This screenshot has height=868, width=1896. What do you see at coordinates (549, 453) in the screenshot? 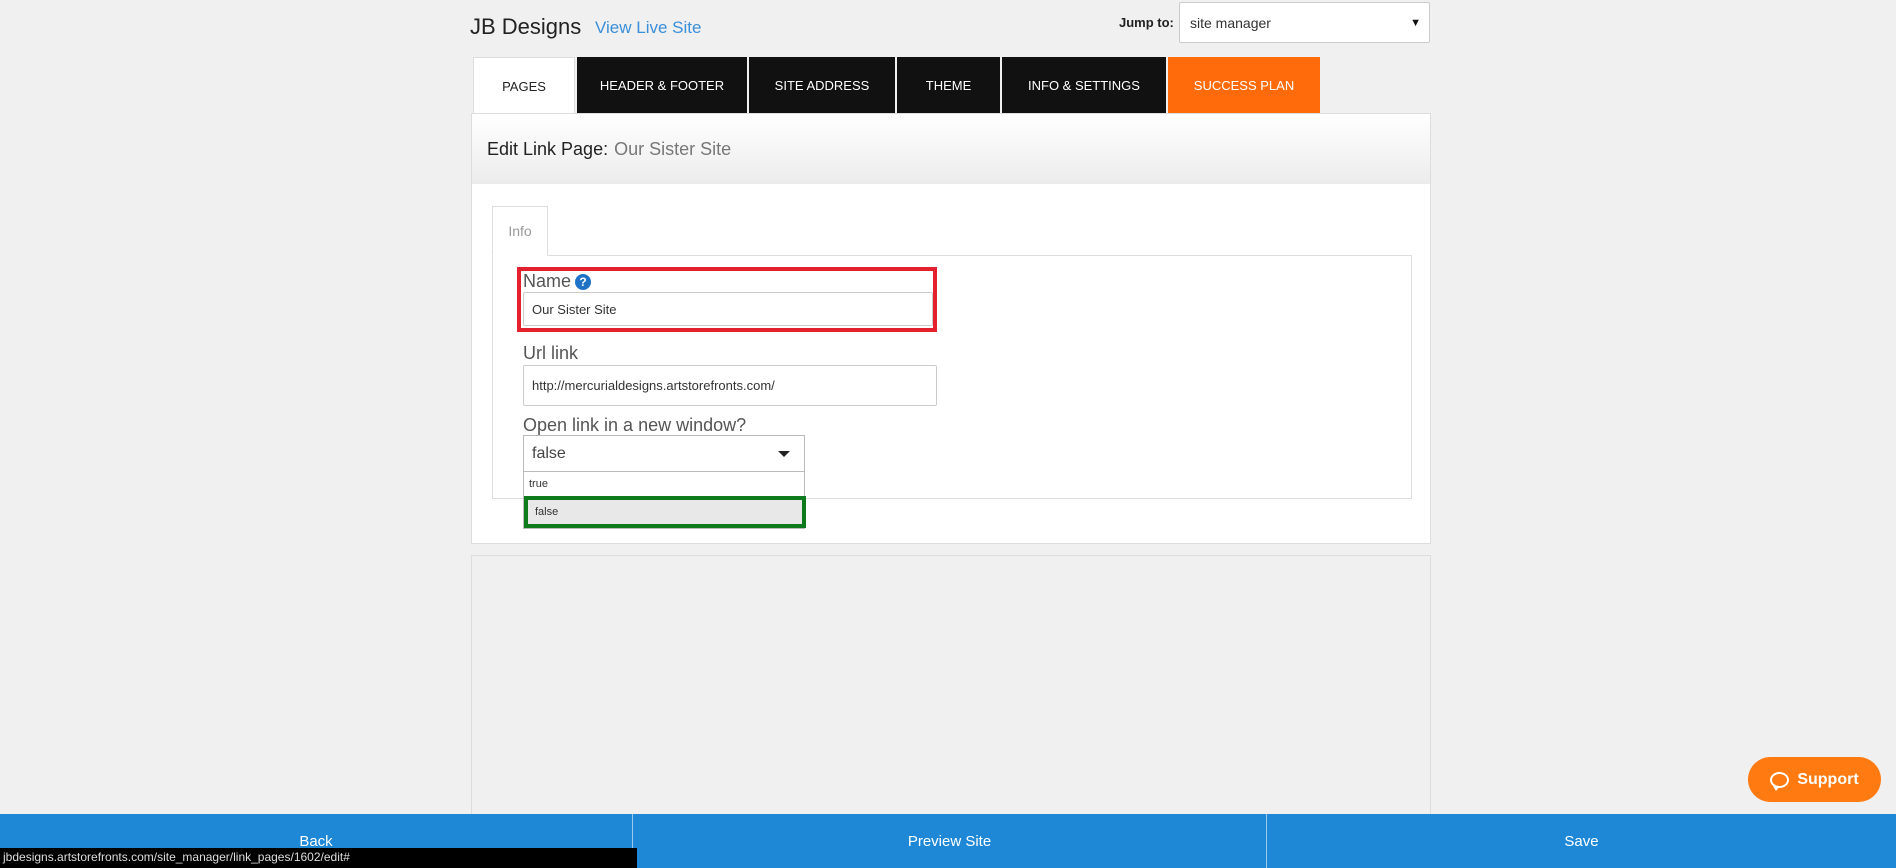
I see `new-window-value: false` at bounding box center [549, 453].